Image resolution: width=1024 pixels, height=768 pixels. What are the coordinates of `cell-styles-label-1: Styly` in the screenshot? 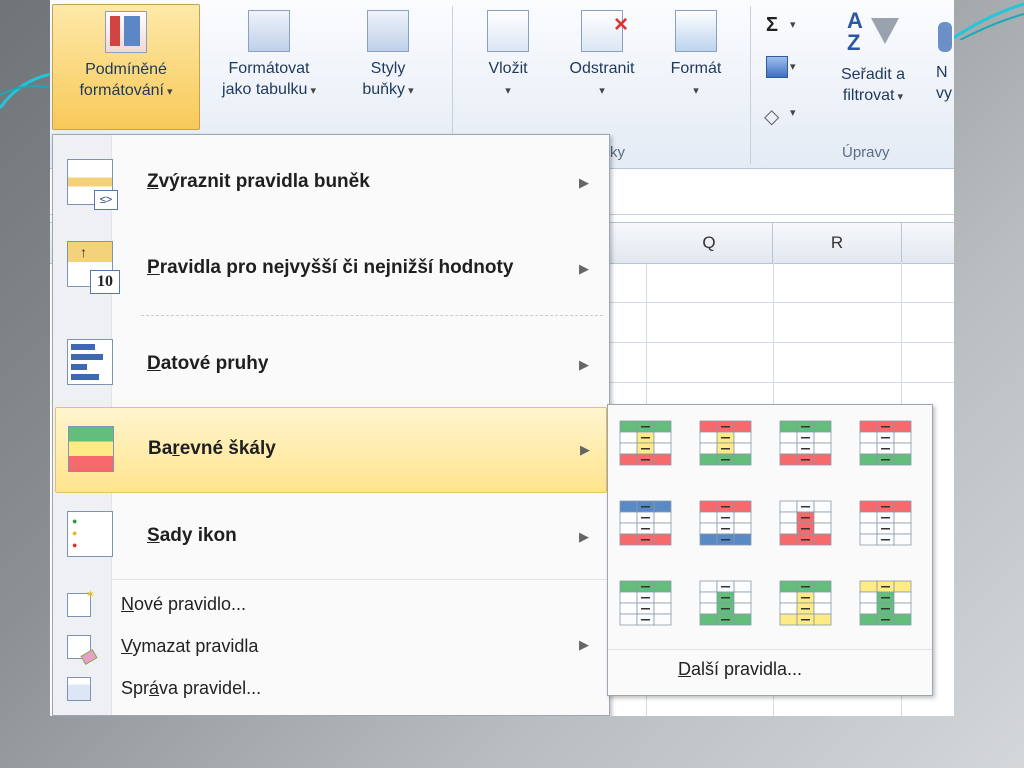 It's located at (388, 68).